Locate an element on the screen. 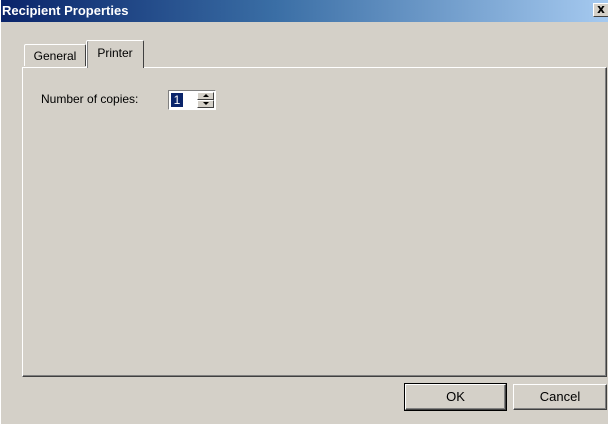 Image resolution: width=608 pixels, height=424 pixels. arrow-down-icon is located at coordinates (206, 103).